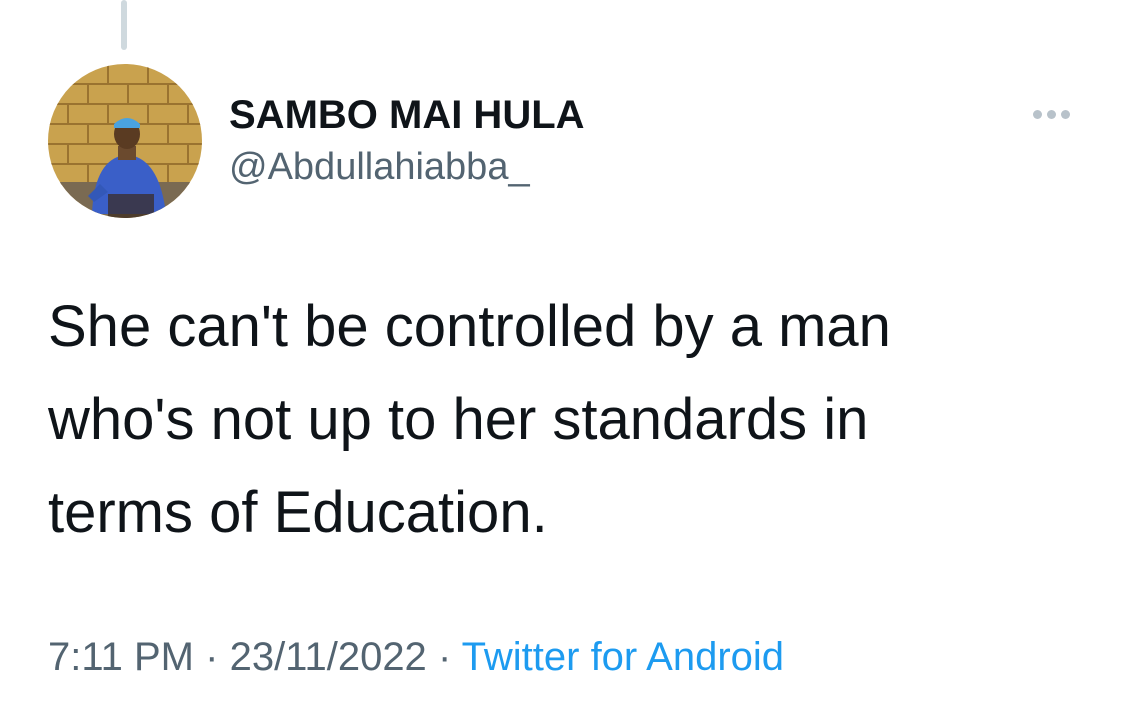 This screenshot has width=1125, height=712. I want to click on more-options-button, so click(1051, 114).